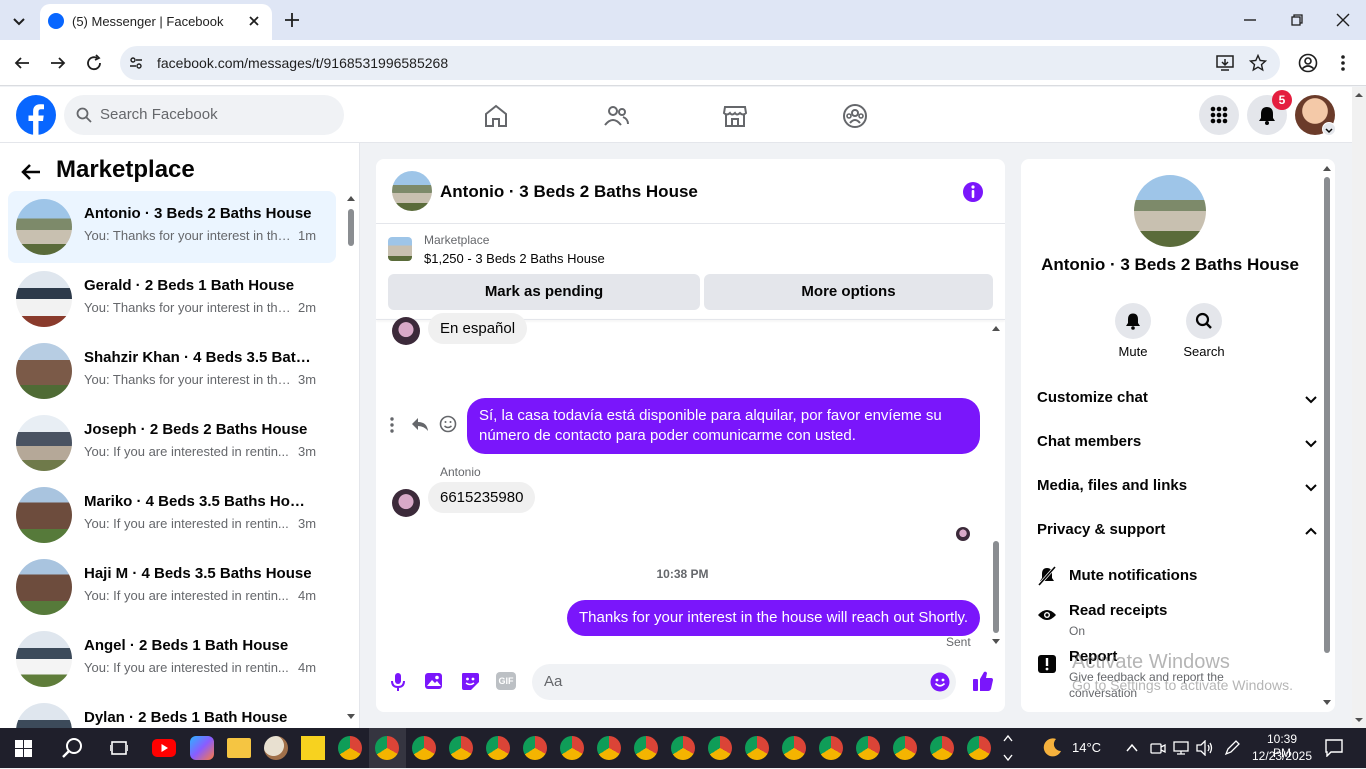 The height and width of the screenshot is (769, 1366). Describe the element at coordinates (1327, 436) in the screenshot. I see `details-scrollbar` at that location.